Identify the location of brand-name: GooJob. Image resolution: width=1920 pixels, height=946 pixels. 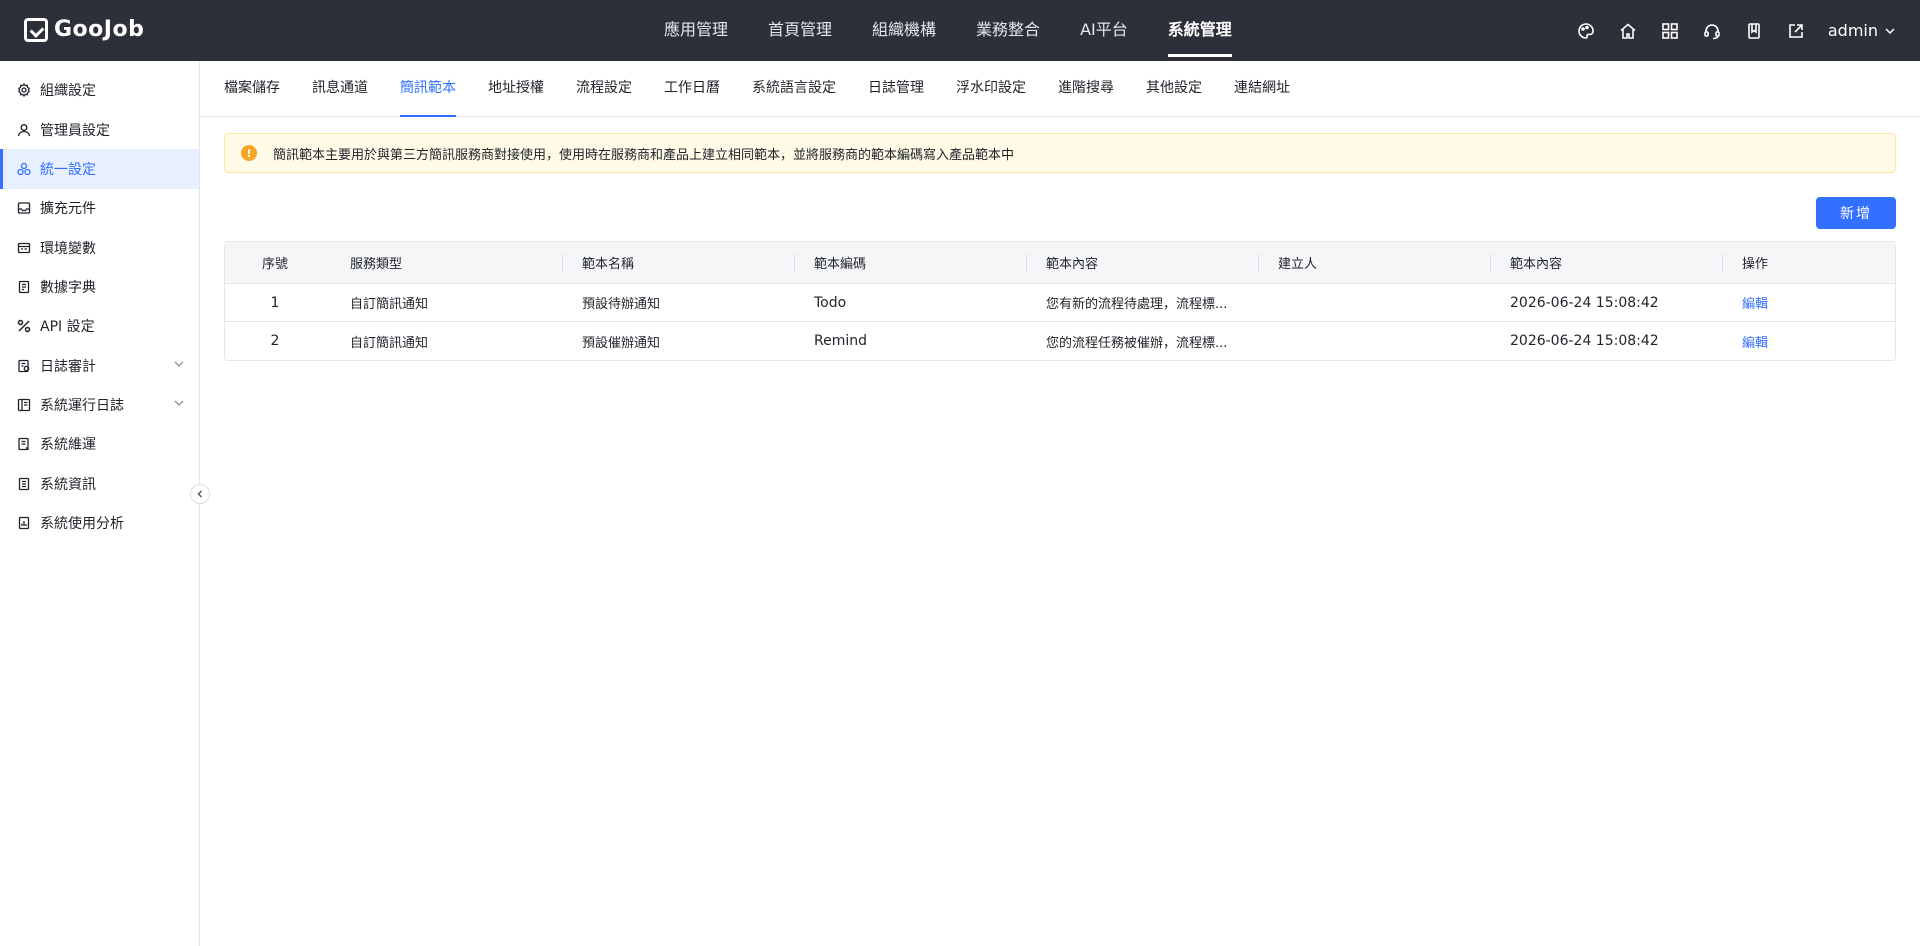
(99, 29).